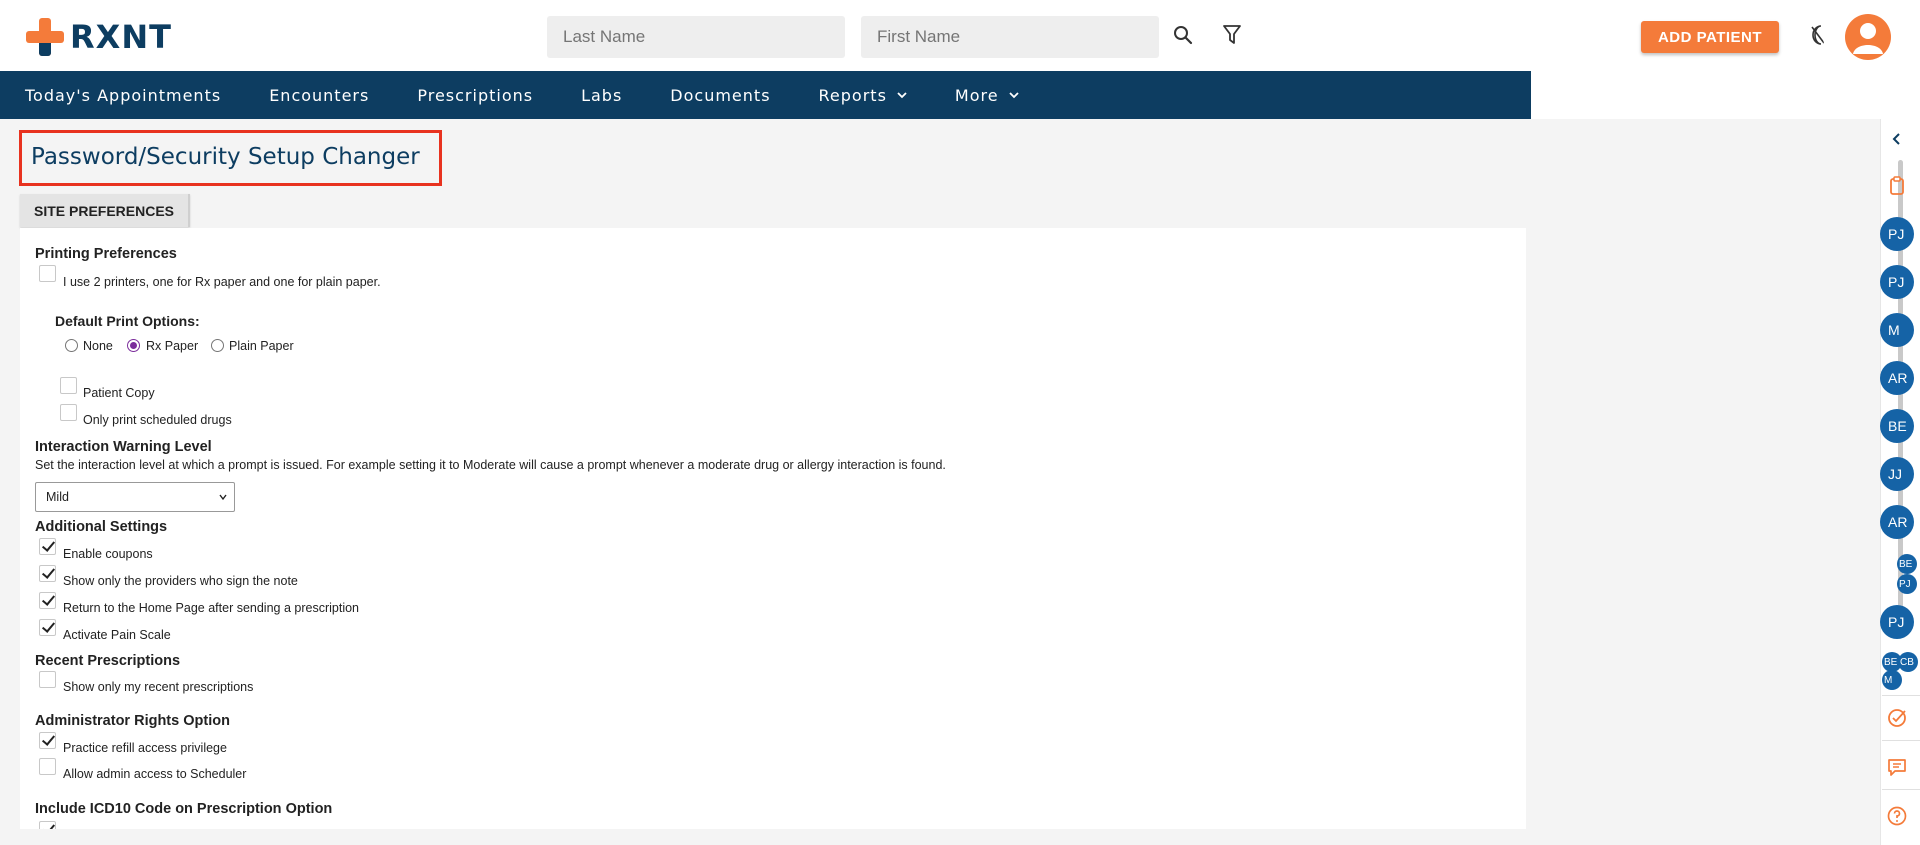  I want to click on two-printers-checkbox, so click(47, 273).